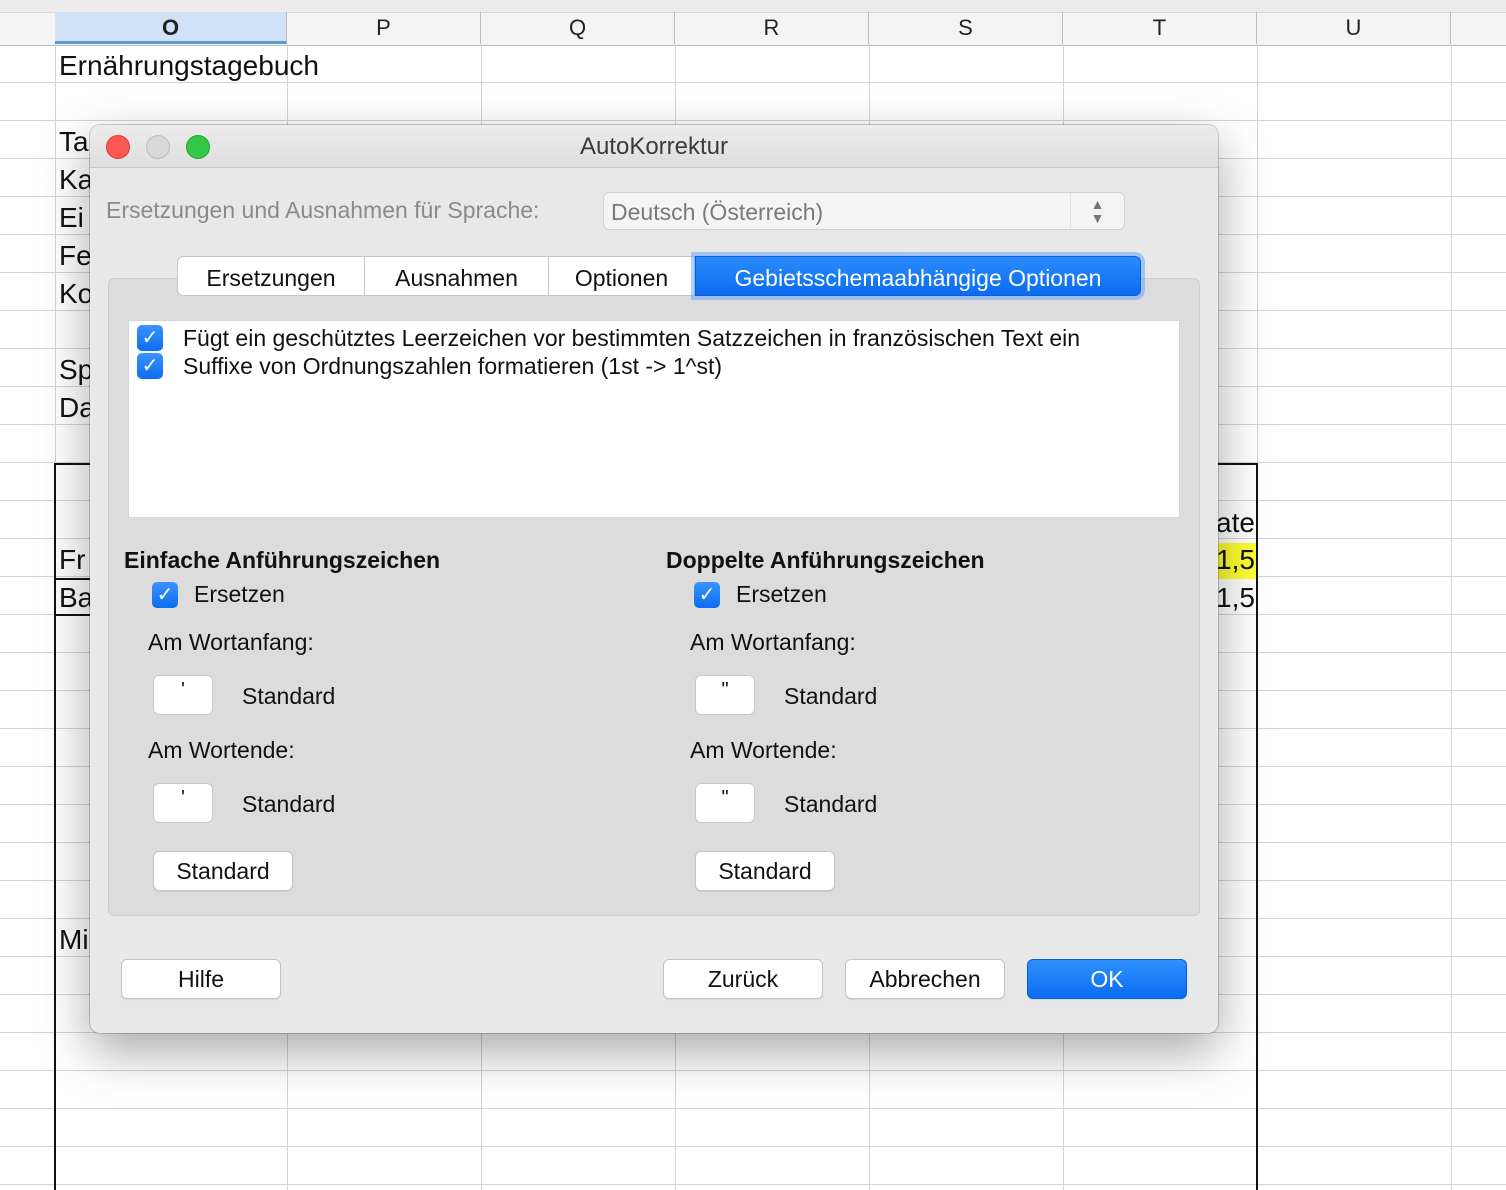 This screenshot has height=1190, width=1506. Describe the element at coordinates (76, 598) in the screenshot. I see `cell-ba: Ba` at that location.